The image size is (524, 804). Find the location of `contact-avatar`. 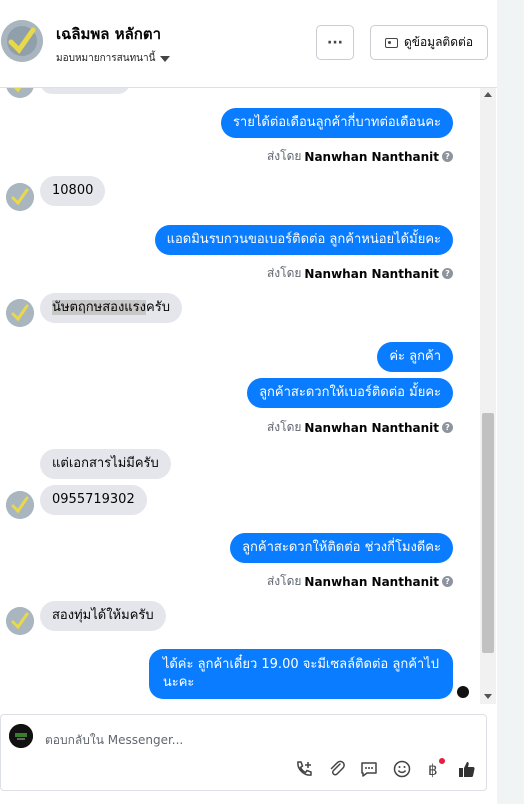

contact-avatar is located at coordinates (22, 41).